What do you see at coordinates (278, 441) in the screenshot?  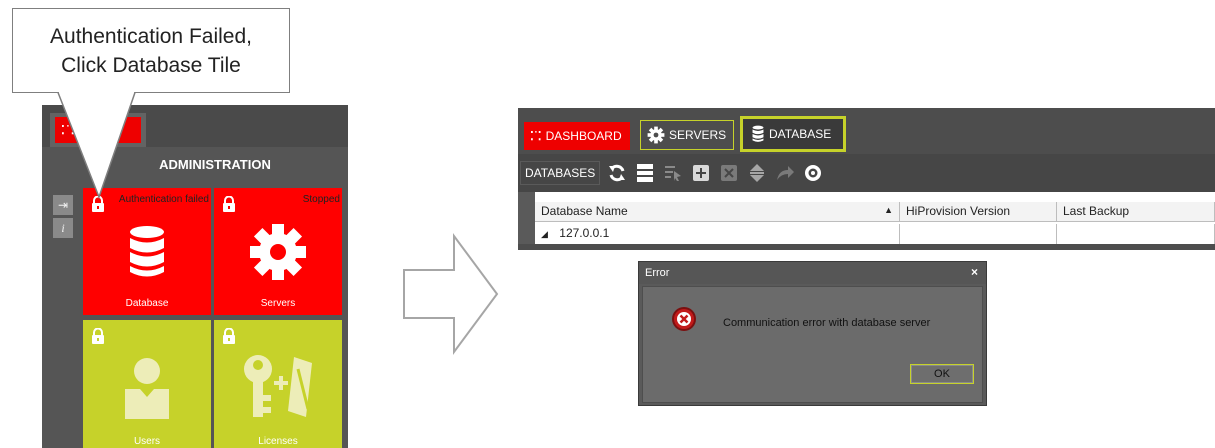 I see `tile-label: Licenses` at bounding box center [278, 441].